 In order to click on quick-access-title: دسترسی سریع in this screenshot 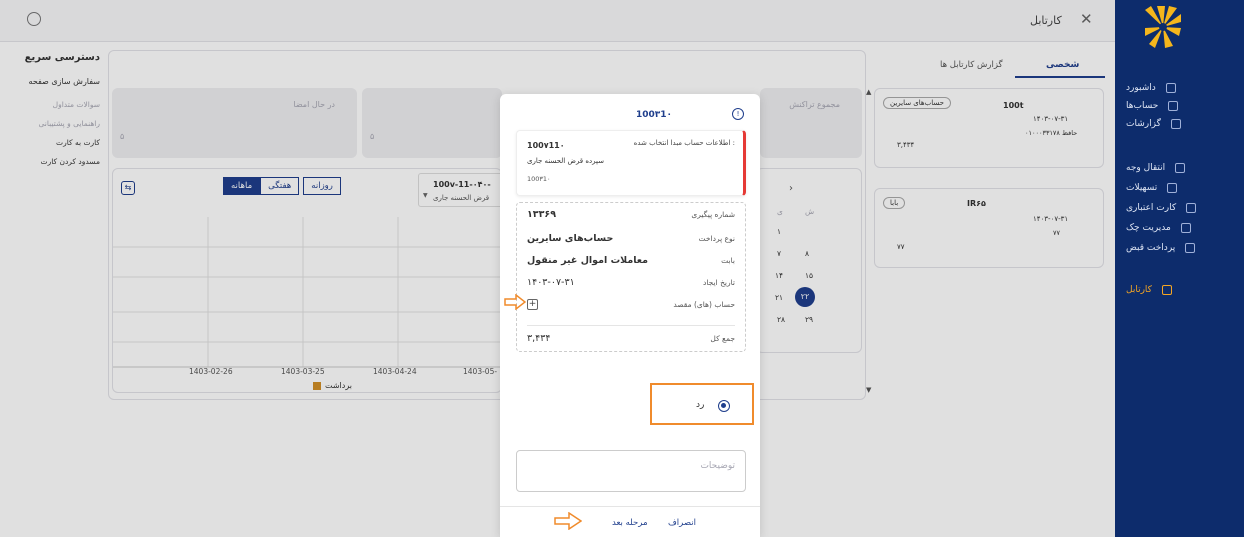, I will do `click(62, 57)`.